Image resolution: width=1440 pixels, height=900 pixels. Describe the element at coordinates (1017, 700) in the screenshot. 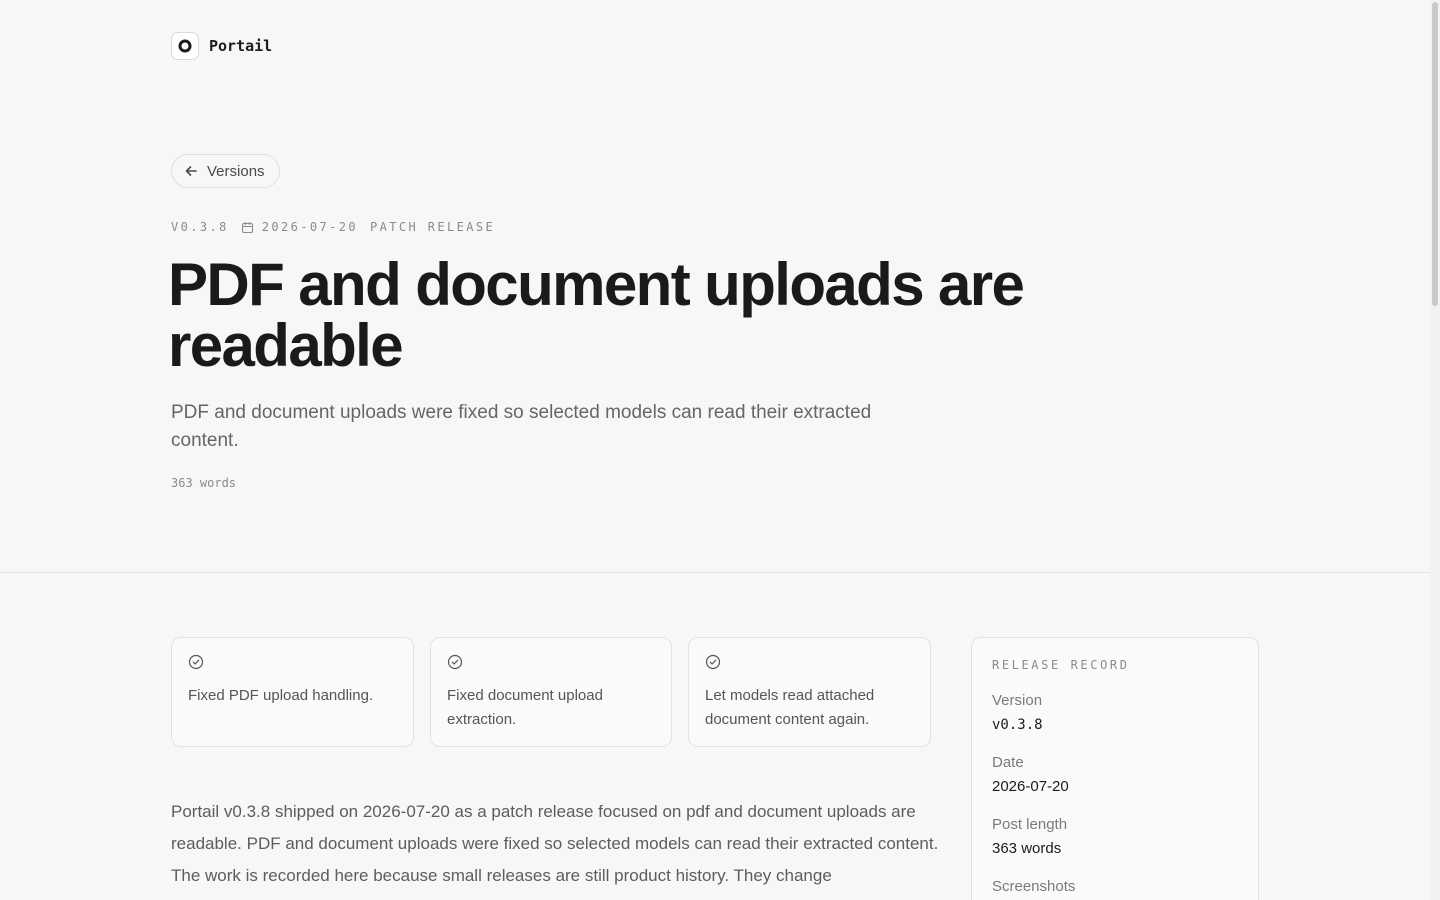

I see `record-label: Version` at that location.